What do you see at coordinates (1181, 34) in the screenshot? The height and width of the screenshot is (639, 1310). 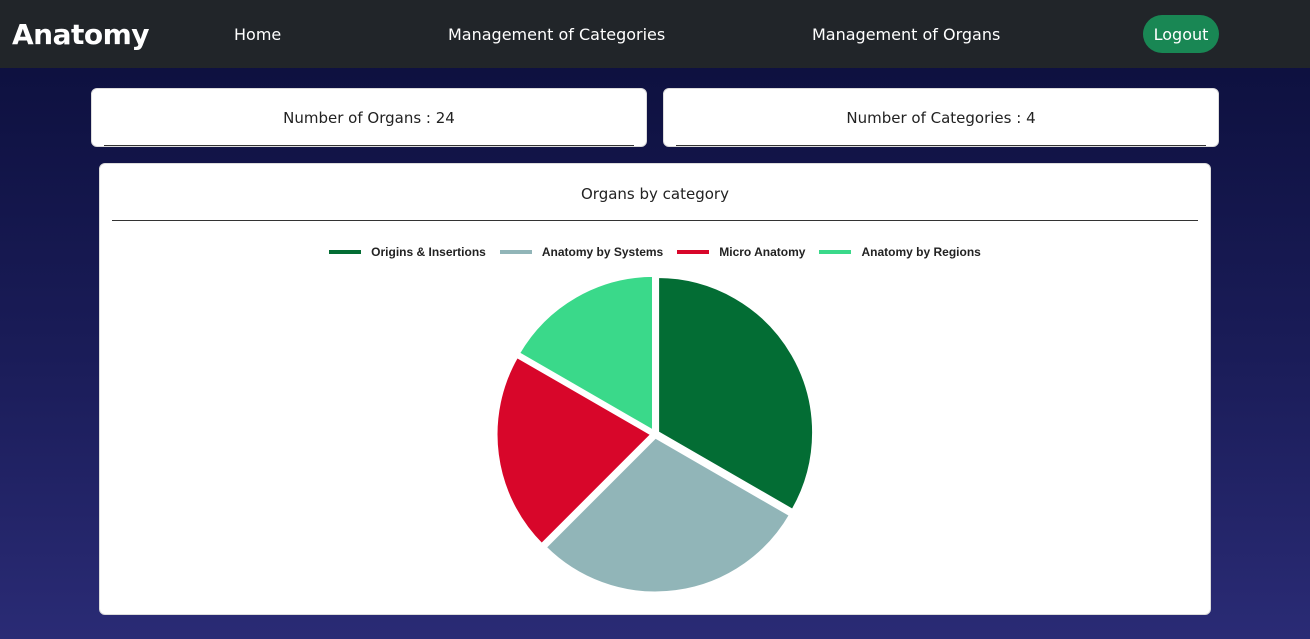 I see `logout-button: Logout` at bounding box center [1181, 34].